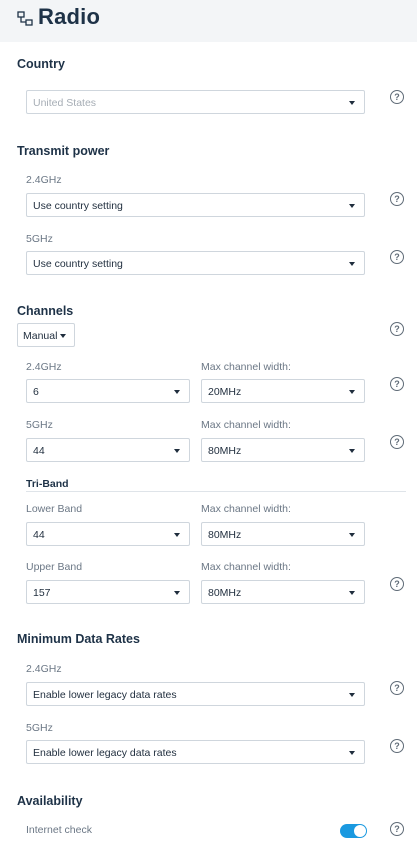 This screenshot has width=417, height=851. I want to click on divider, so click(216, 491).